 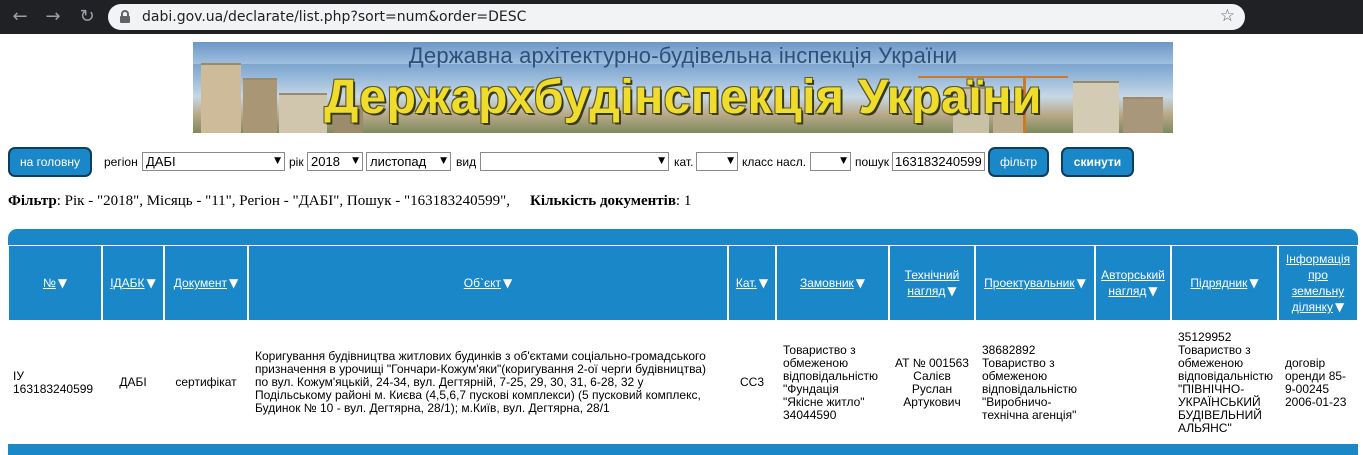 What do you see at coordinates (684, 162) in the screenshot?
I see `category-label: кат.` at bounding box center [684, 162].